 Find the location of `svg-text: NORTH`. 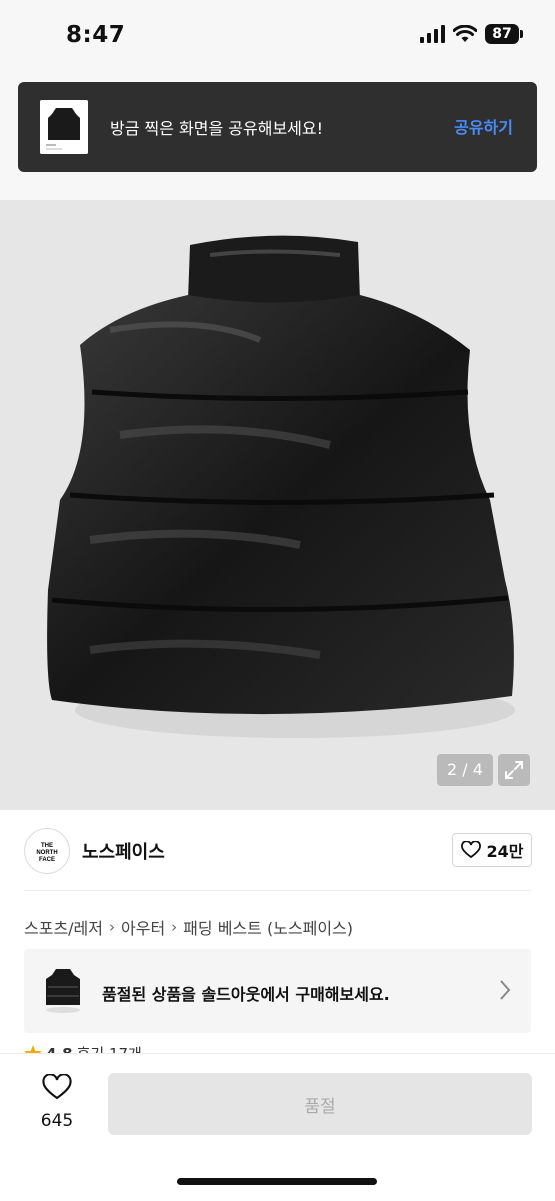

svg-text: NORTH is located at coordinates (46, 853).